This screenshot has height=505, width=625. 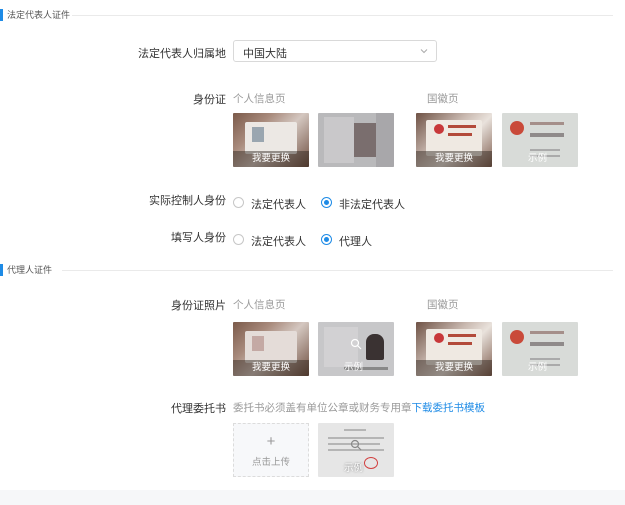 What do you see at coordinates (312, 497) in the screenshot?
I see `page-footer-strip` at bounding box center [312, 497].